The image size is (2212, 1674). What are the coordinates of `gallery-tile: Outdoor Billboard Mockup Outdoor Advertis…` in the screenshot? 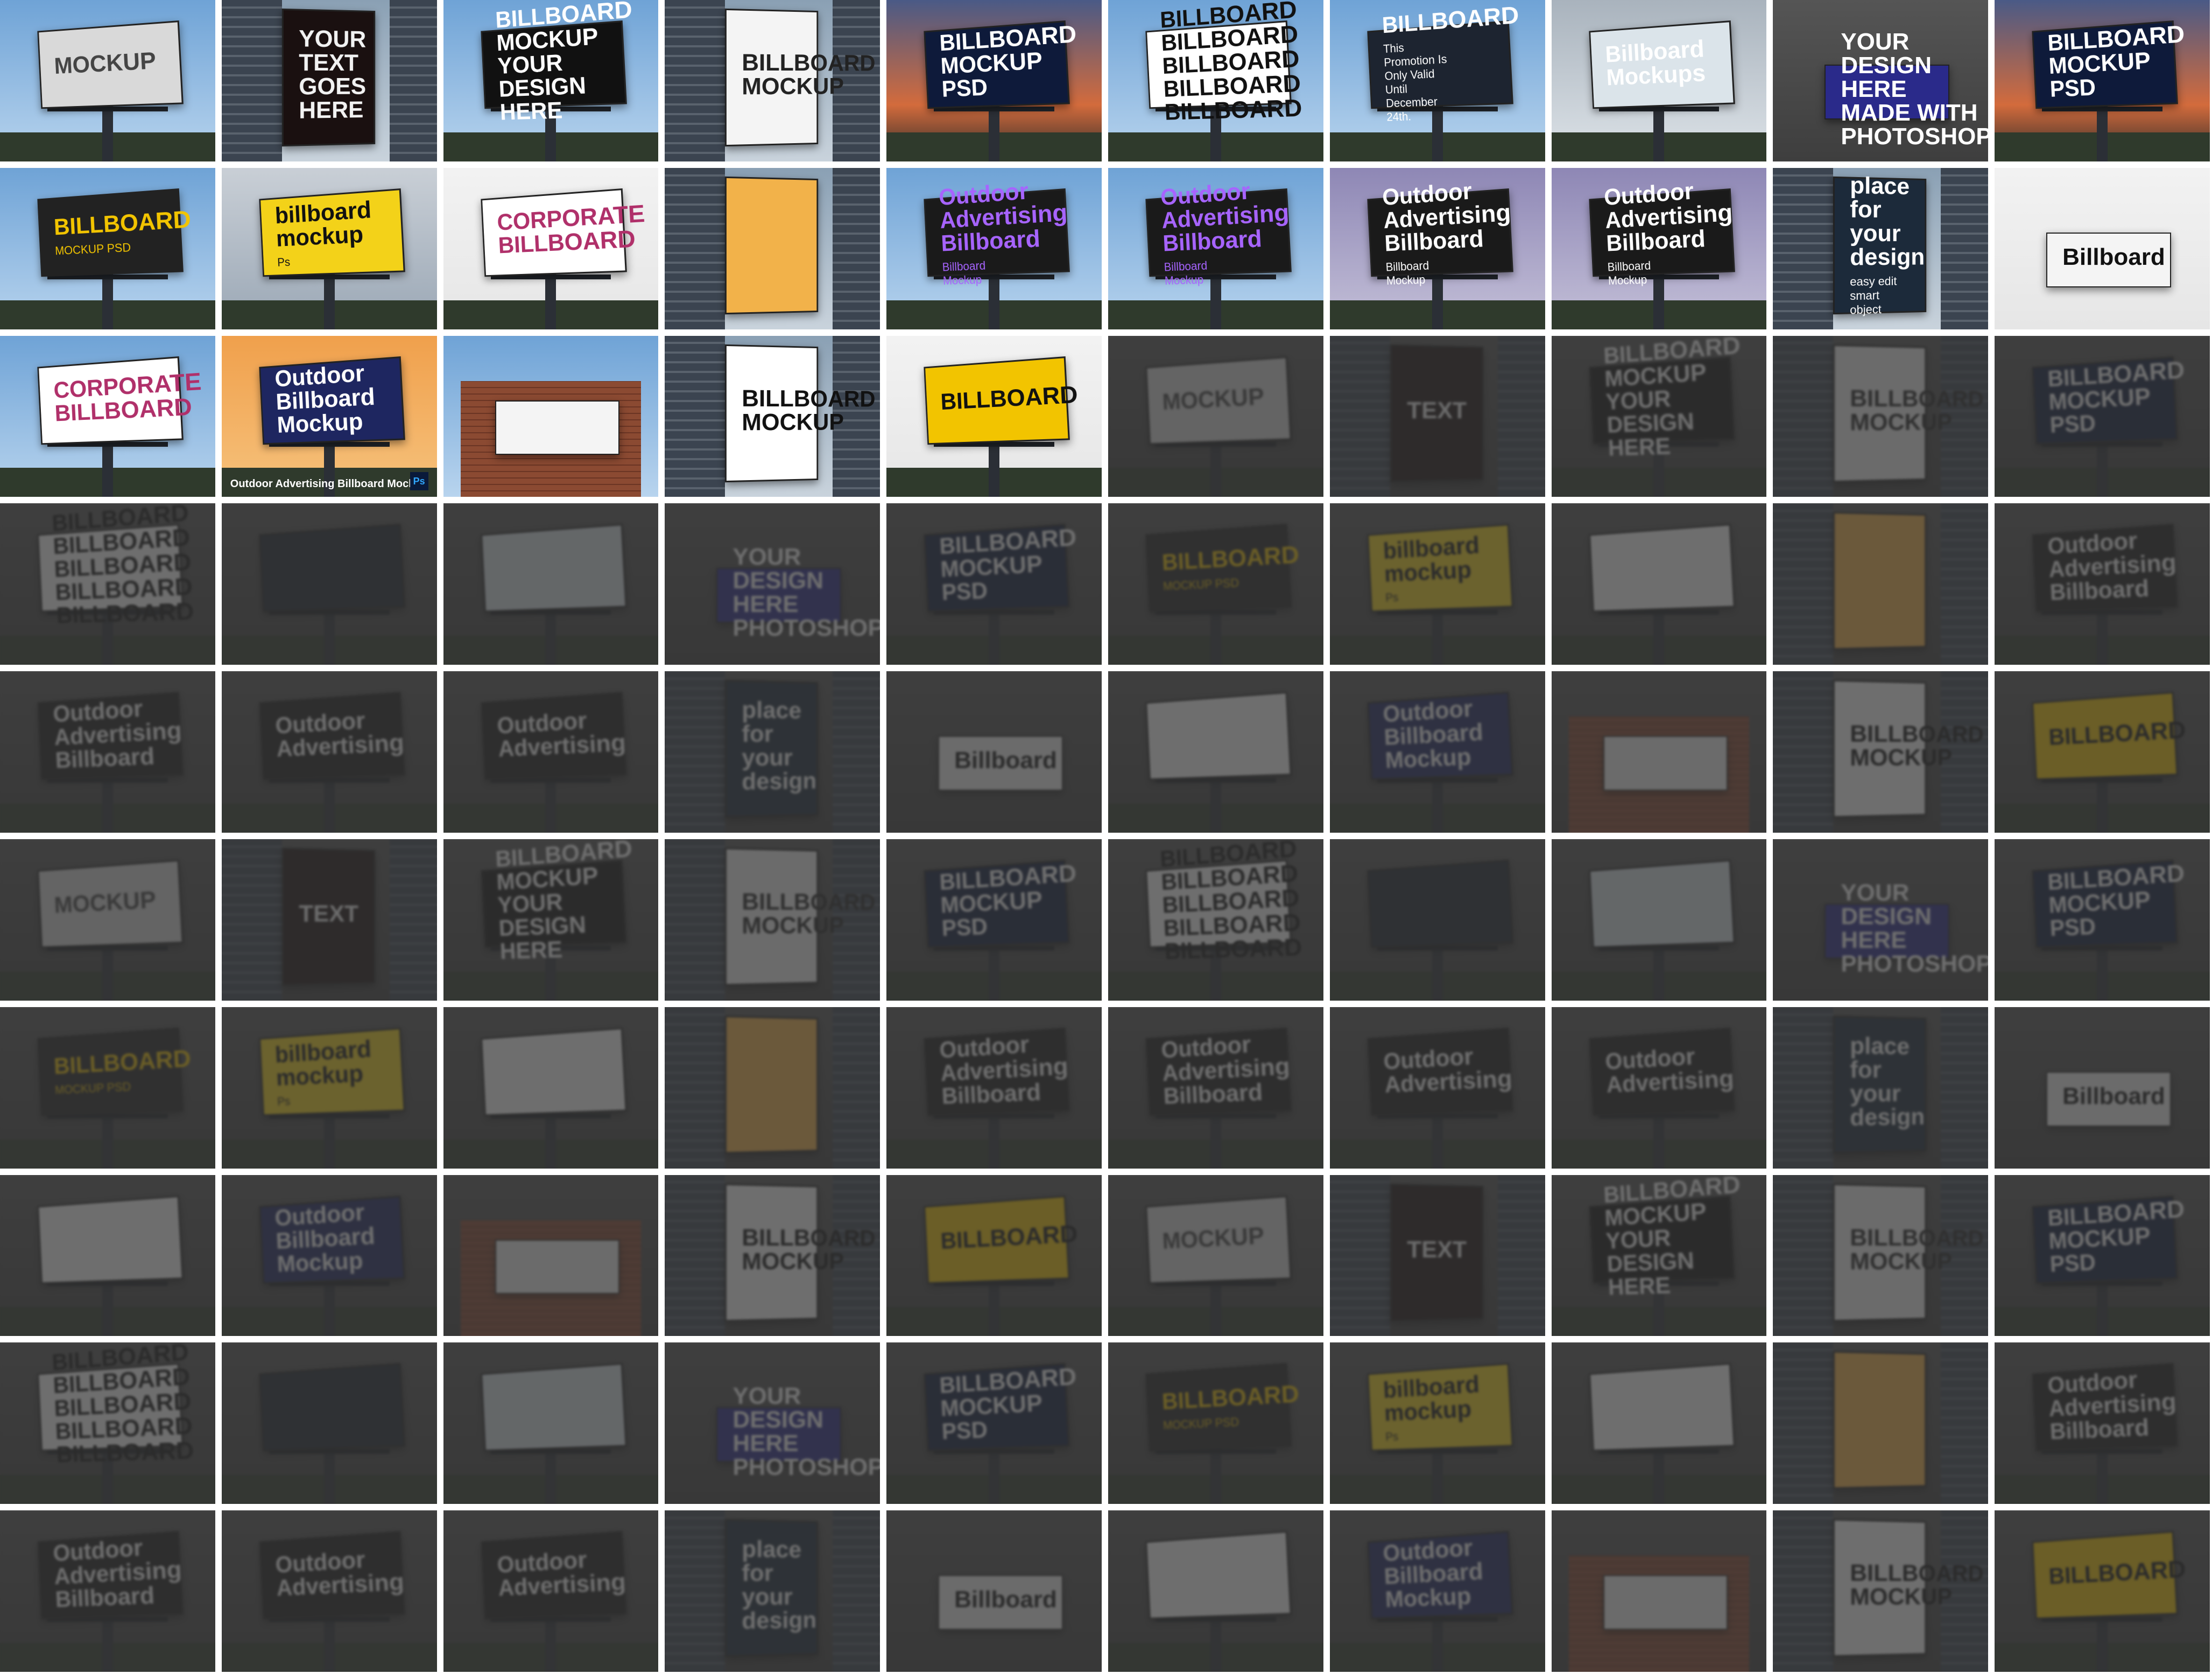 It's located at (329, 416).